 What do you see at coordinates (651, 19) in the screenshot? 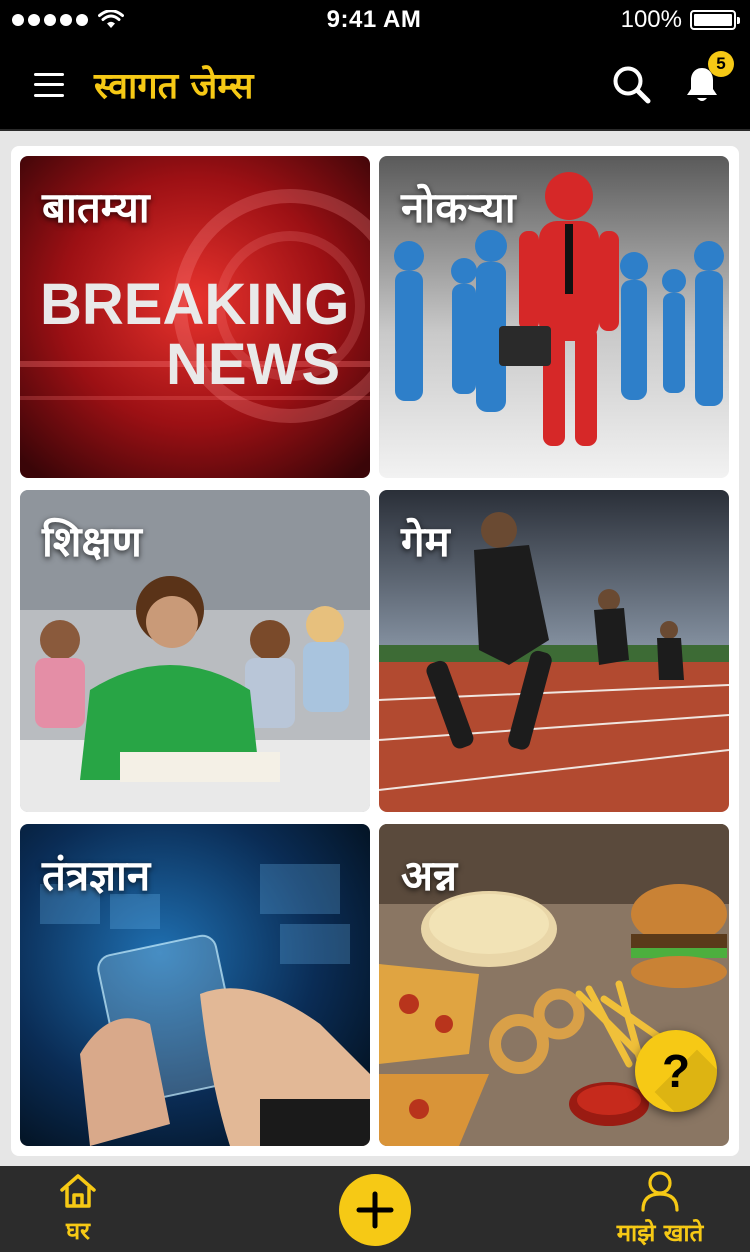
I see `battery-percentage: 100%` at bounding box center [651, 19].